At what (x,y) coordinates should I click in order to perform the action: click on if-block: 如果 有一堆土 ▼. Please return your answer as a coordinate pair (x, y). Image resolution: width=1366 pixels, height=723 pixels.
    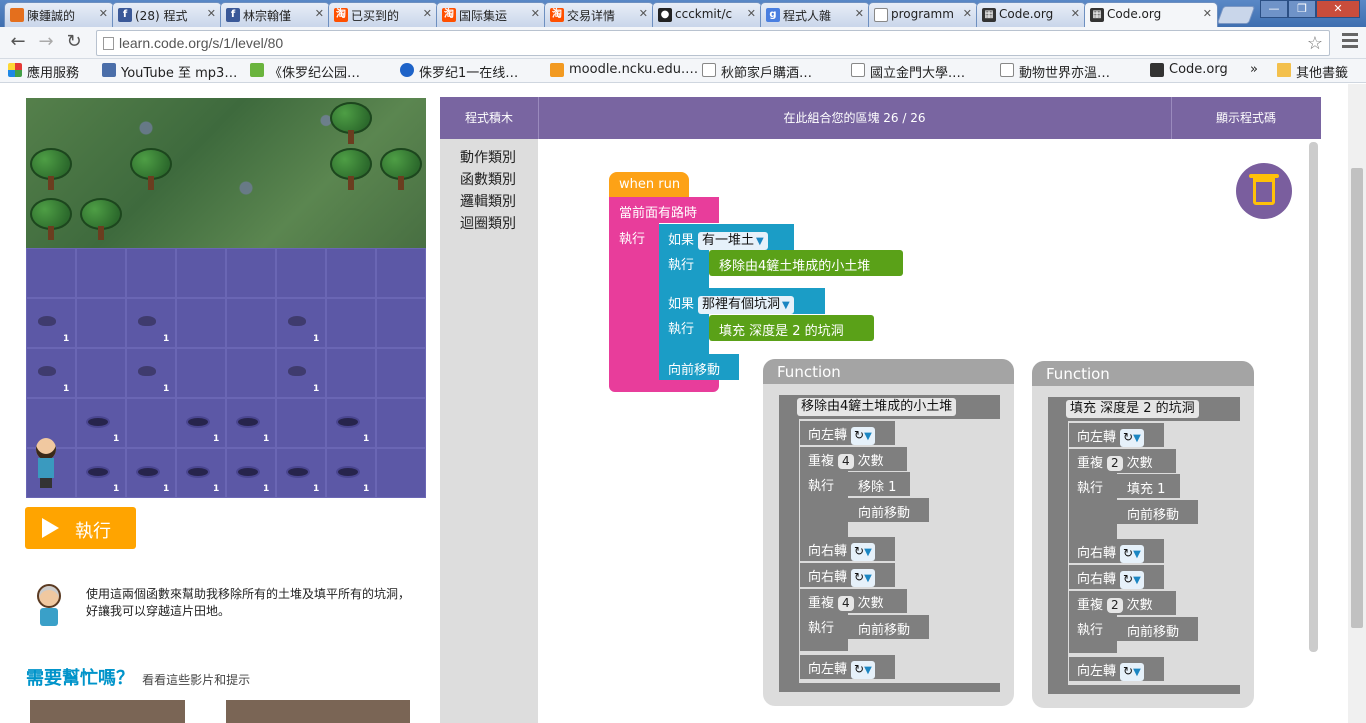
    Looking at the image, I should click on (726, 237).